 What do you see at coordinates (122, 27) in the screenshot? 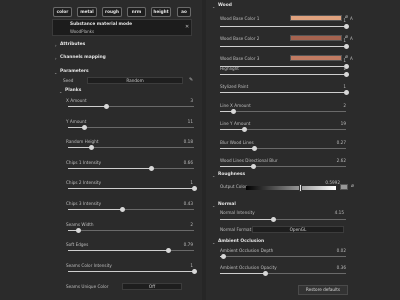
I see `material-card: Substance material mode WoodPlanks ✕` at bounding box center [122, 27].